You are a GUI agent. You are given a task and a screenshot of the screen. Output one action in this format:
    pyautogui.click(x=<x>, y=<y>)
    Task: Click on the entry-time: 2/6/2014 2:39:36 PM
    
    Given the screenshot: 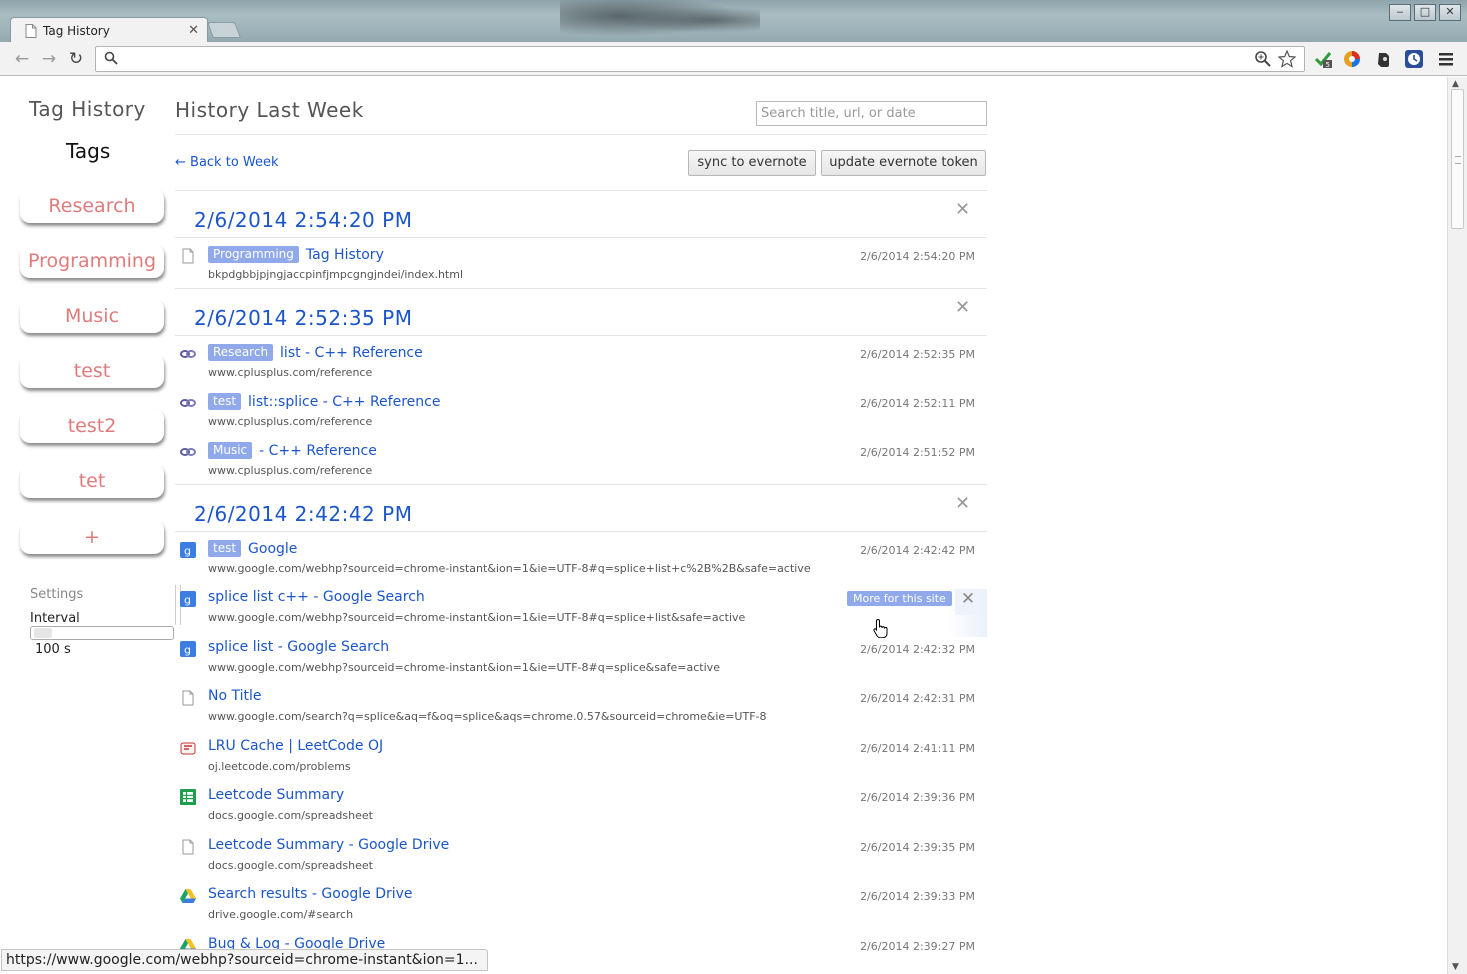 What is the action you would take?
    pyautogui.click(x=917, y=797)
    